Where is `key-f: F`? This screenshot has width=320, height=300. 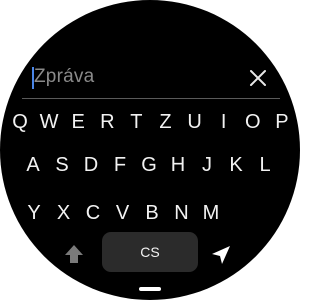
key-f: F is located at coordinates (120, 165).